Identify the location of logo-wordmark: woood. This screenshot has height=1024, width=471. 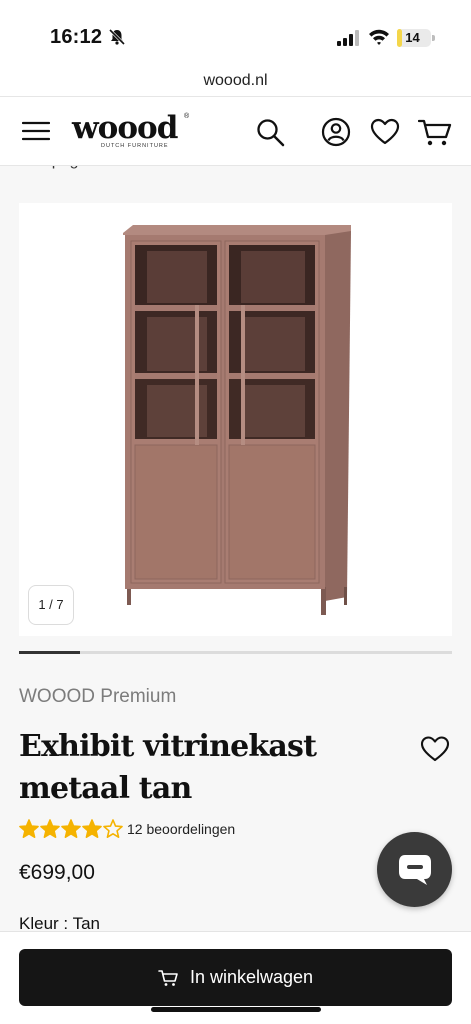
(125, 128).